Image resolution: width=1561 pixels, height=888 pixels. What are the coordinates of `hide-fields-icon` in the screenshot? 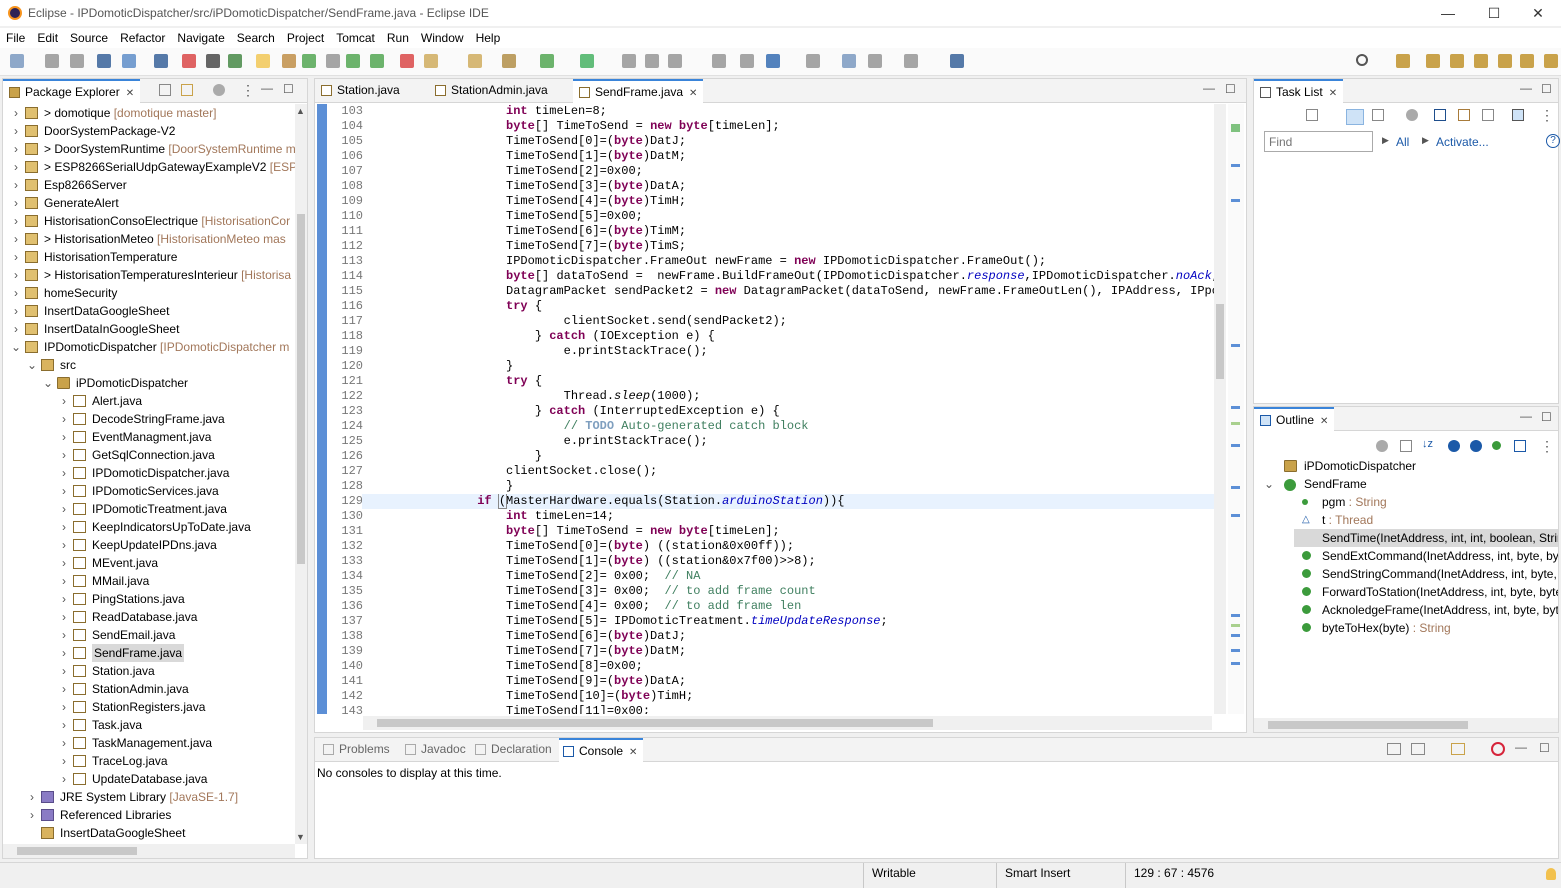 It's located at (1454, 446).